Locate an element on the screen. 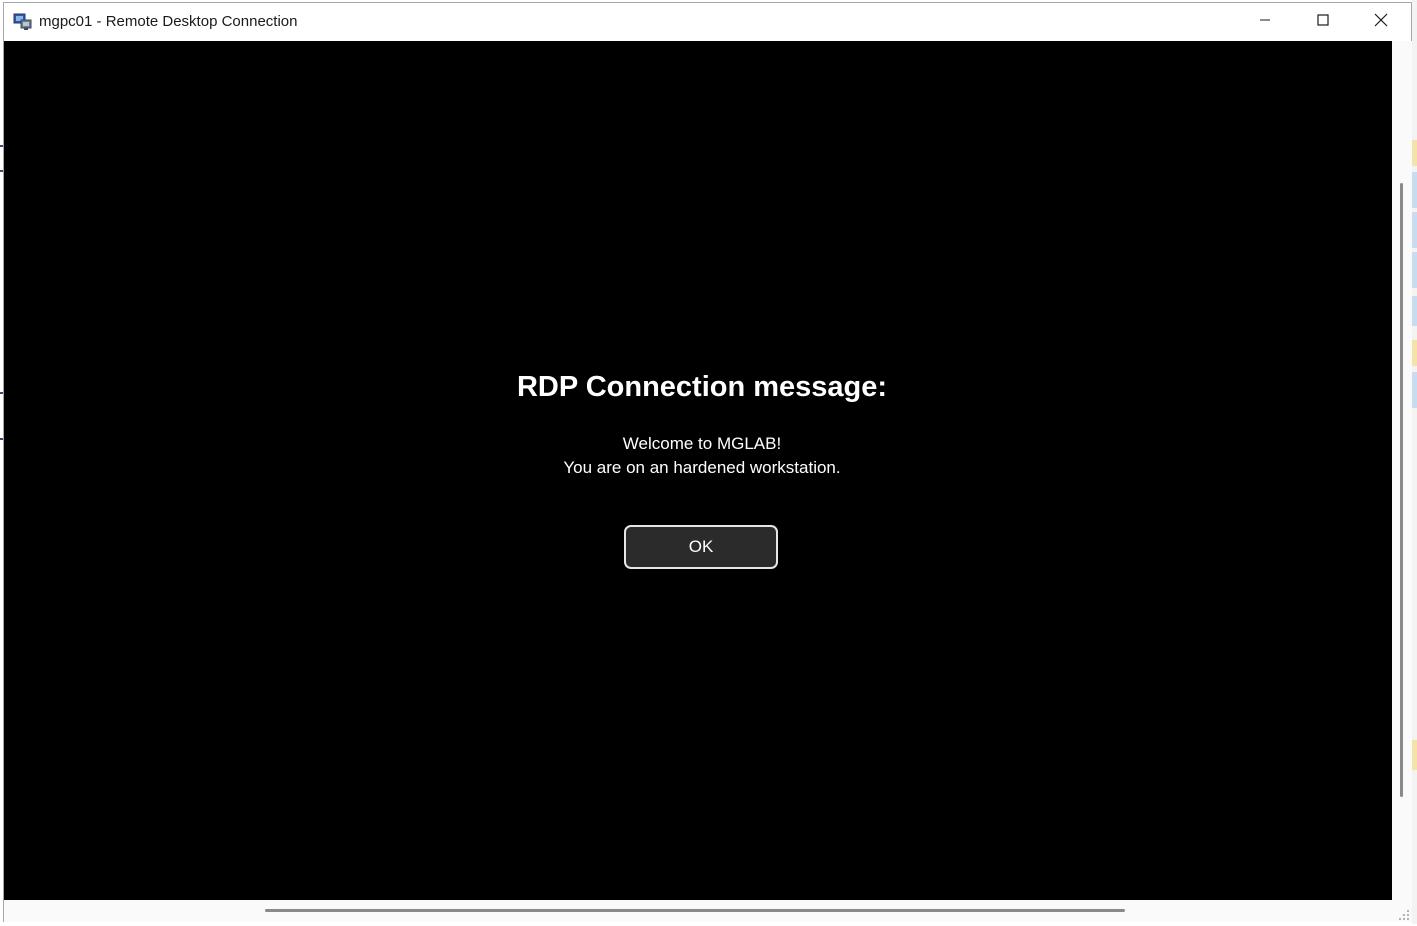 The image size is (1417, 926). message-line-hardened: You are on an hardened workstation. is located at coordinates (702, 467).